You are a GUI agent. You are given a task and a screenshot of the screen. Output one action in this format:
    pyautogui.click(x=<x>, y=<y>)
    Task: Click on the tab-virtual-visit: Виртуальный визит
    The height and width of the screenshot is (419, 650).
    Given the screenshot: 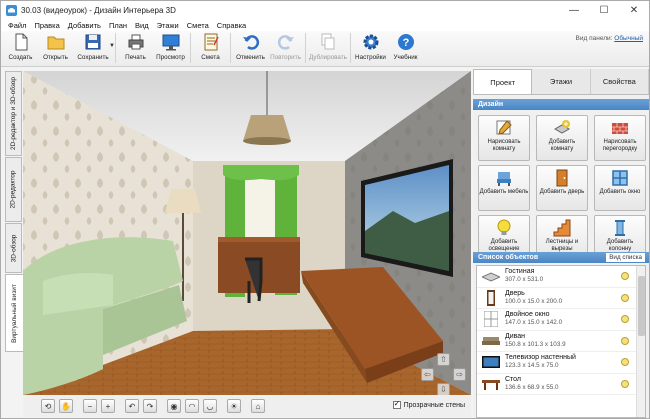 What is the action you would take?
    pyautogui.click(x=14, y=313)
    